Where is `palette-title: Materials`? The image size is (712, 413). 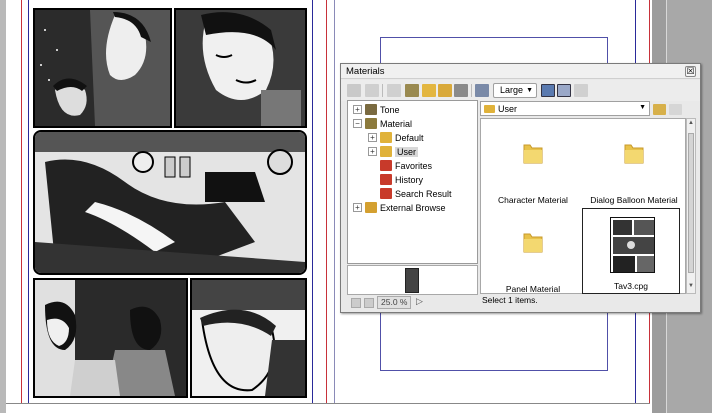
palette-title: Materials is located at coordinates (365, 71).